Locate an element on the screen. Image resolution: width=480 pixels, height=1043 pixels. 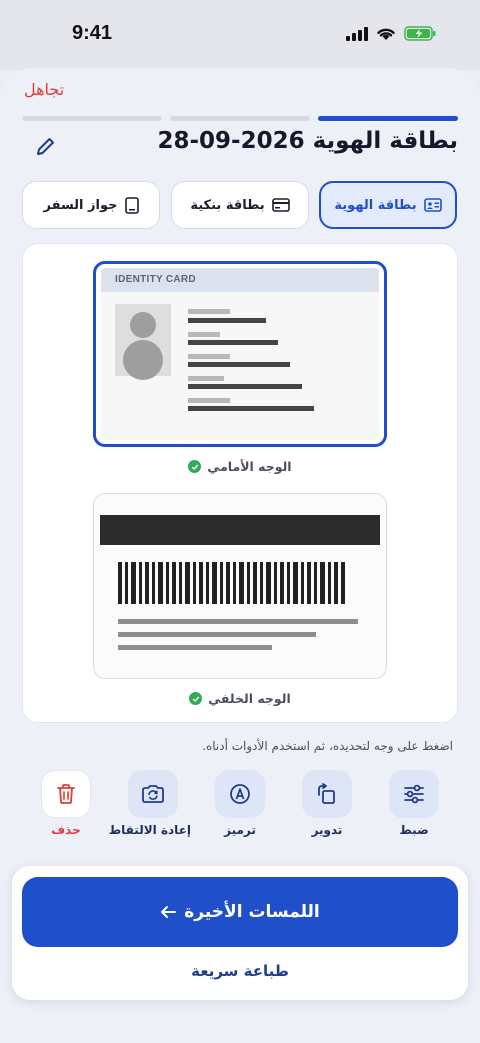
document-type-tabs: بطاقة الهوية بطاقة بنكية جواز السفر is located at coordinates (240, 205).